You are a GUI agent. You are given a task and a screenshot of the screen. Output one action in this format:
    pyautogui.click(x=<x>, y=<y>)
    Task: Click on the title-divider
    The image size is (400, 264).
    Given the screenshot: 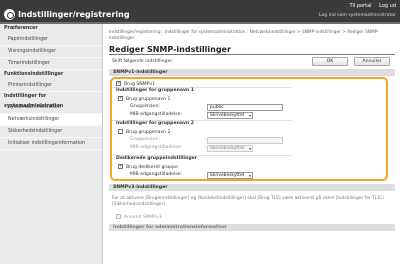 What is the action you would take?
    pyautogui.click(x=252, y=54)
    